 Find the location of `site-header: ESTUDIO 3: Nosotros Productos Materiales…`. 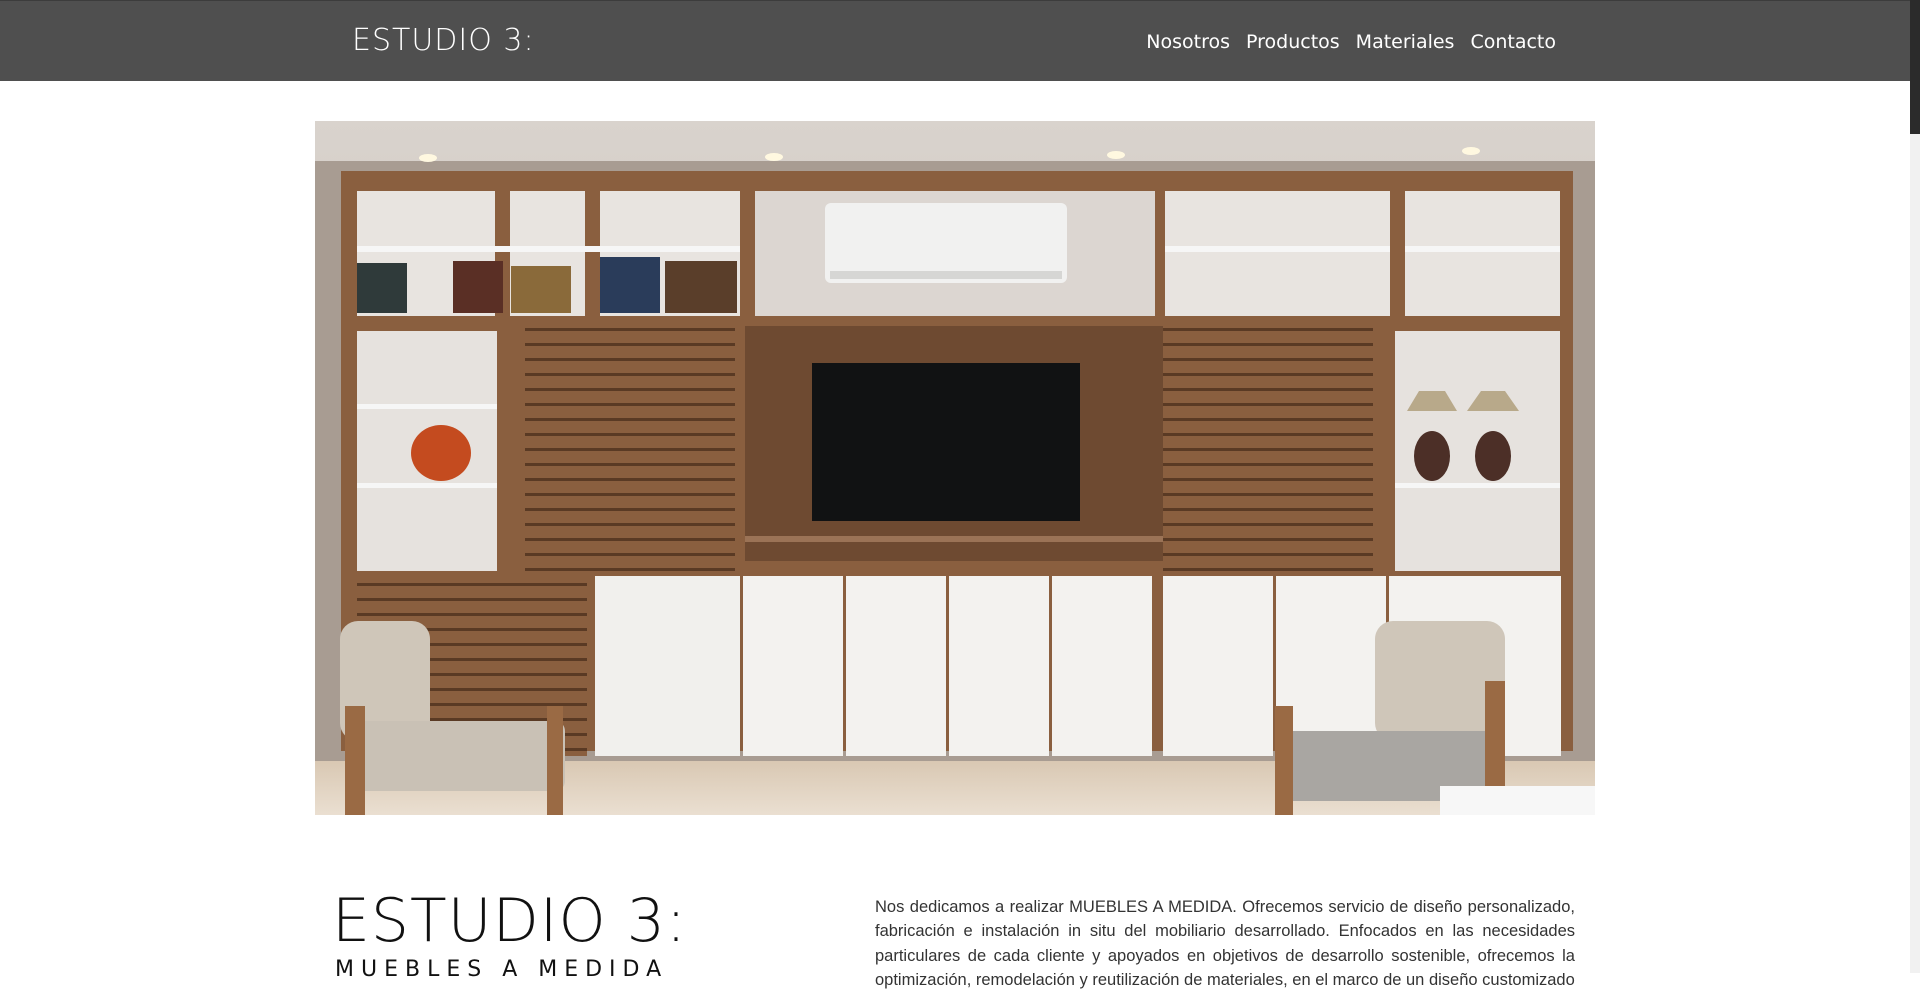

site-header: ESTUDIO 3: Nosotros Productos Materiales… is located at coordinates (955, 40).